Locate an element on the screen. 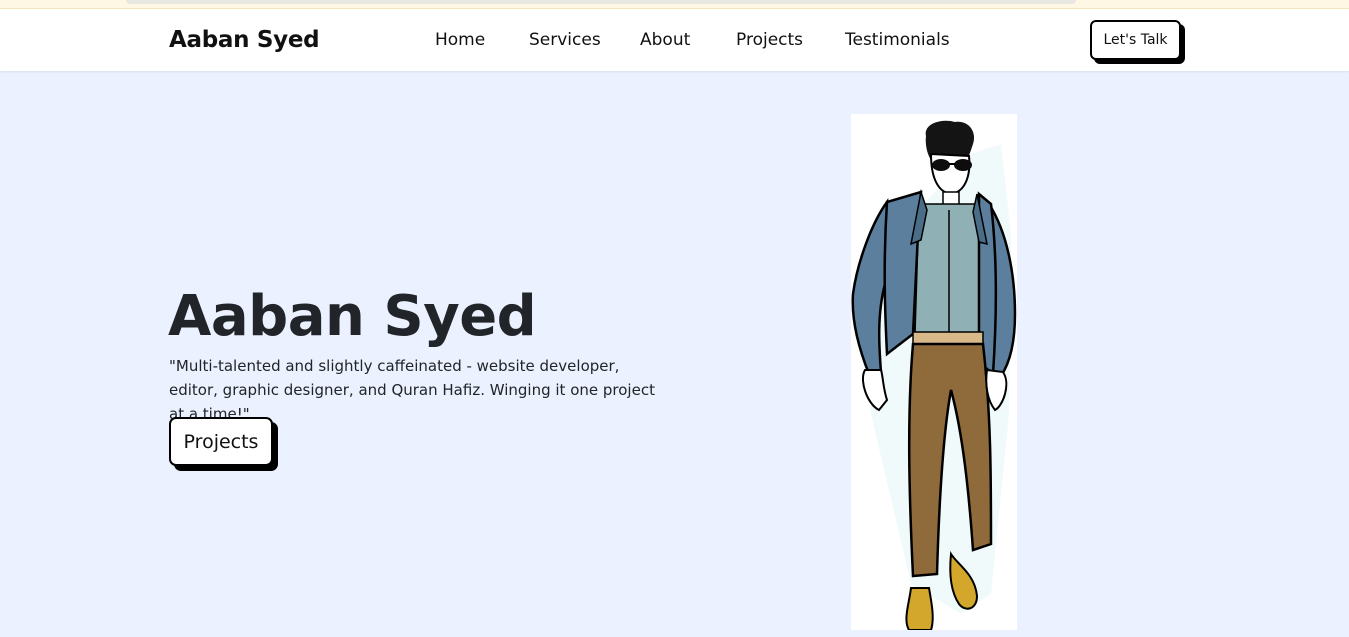 This screenshot has width=1349, height=637. sunglasses-right is located at coordinates (963, 165).